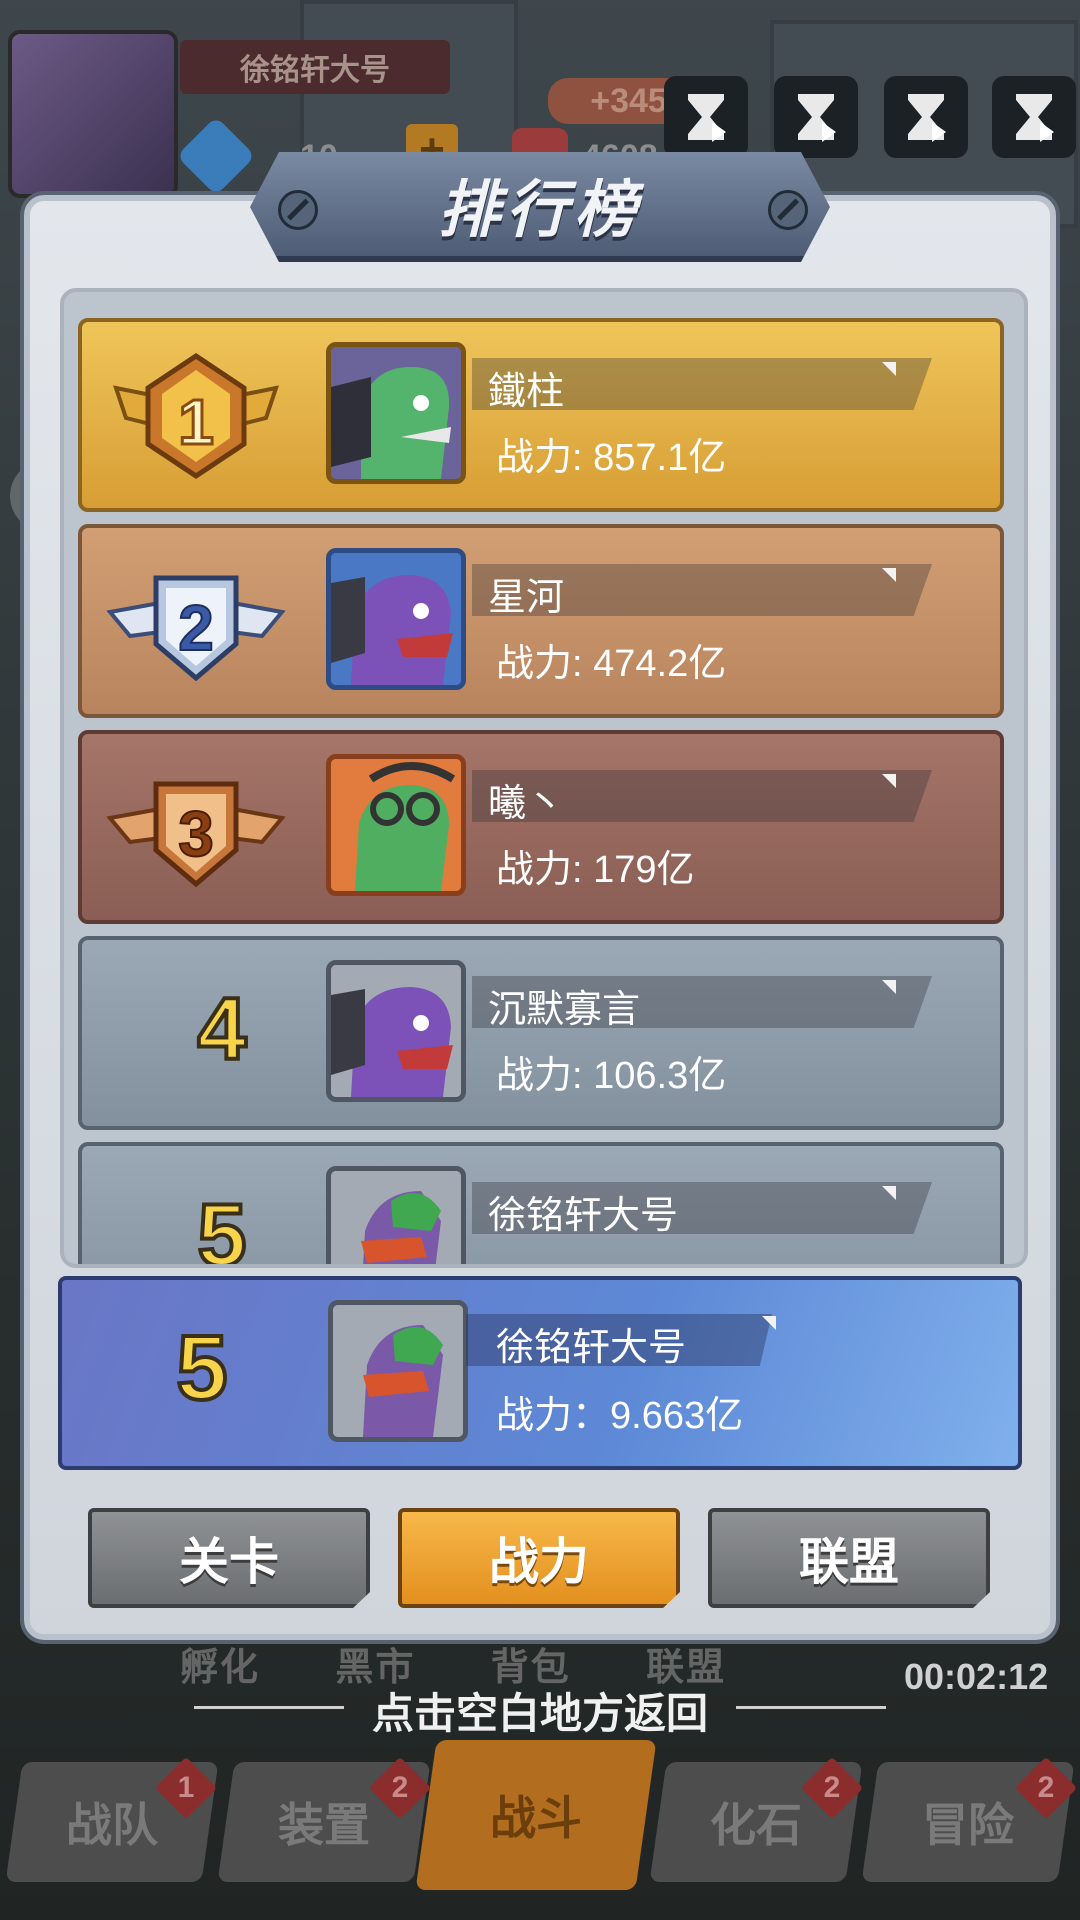  I want to click on green-headset-raptor-avatar, so click(396, 825).